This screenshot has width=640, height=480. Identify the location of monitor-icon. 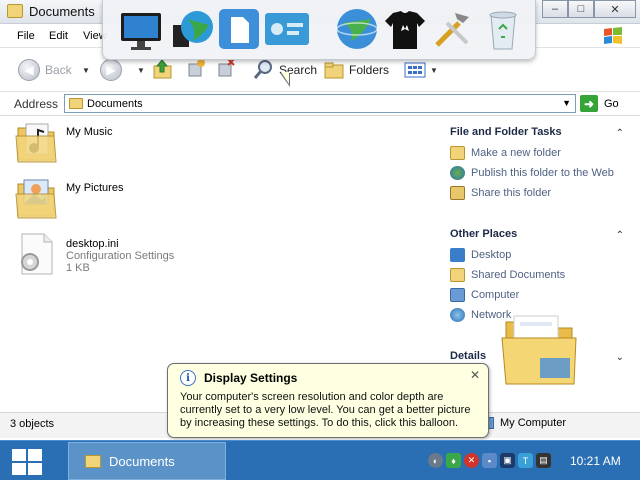
(141, 29).